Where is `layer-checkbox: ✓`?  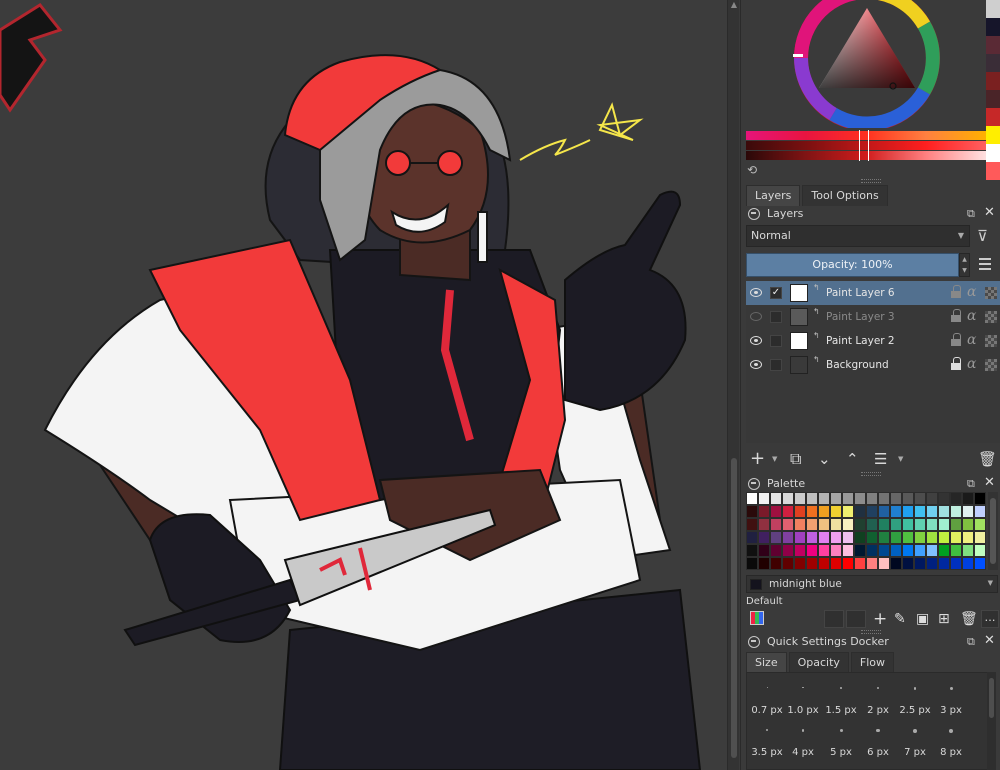 layer-checkbox: ✓ is located at coordinates (776, 293).